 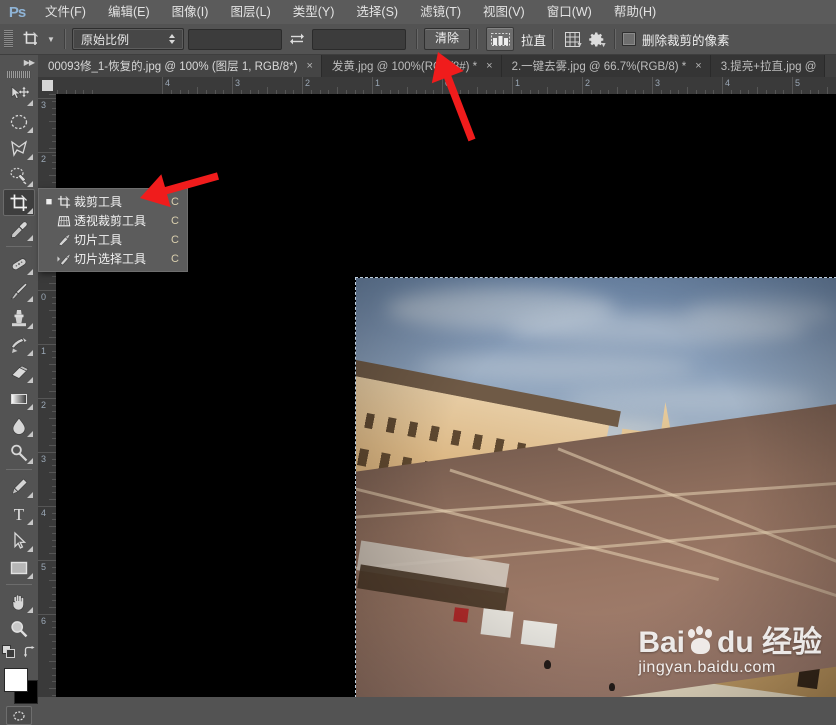 I want to click on straighten-button, so click(x=500, y=39).